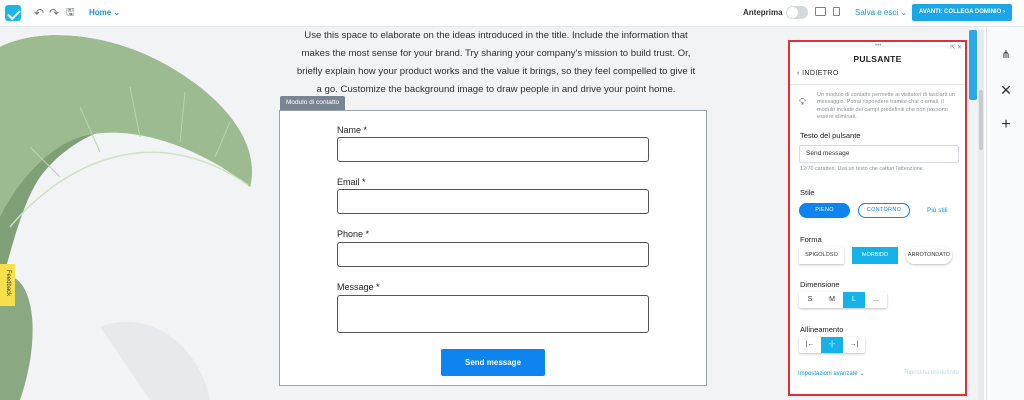  Describe the element at coordinates (100, 12) in the screenshot. I see `page-selector-label: Home` at that location.